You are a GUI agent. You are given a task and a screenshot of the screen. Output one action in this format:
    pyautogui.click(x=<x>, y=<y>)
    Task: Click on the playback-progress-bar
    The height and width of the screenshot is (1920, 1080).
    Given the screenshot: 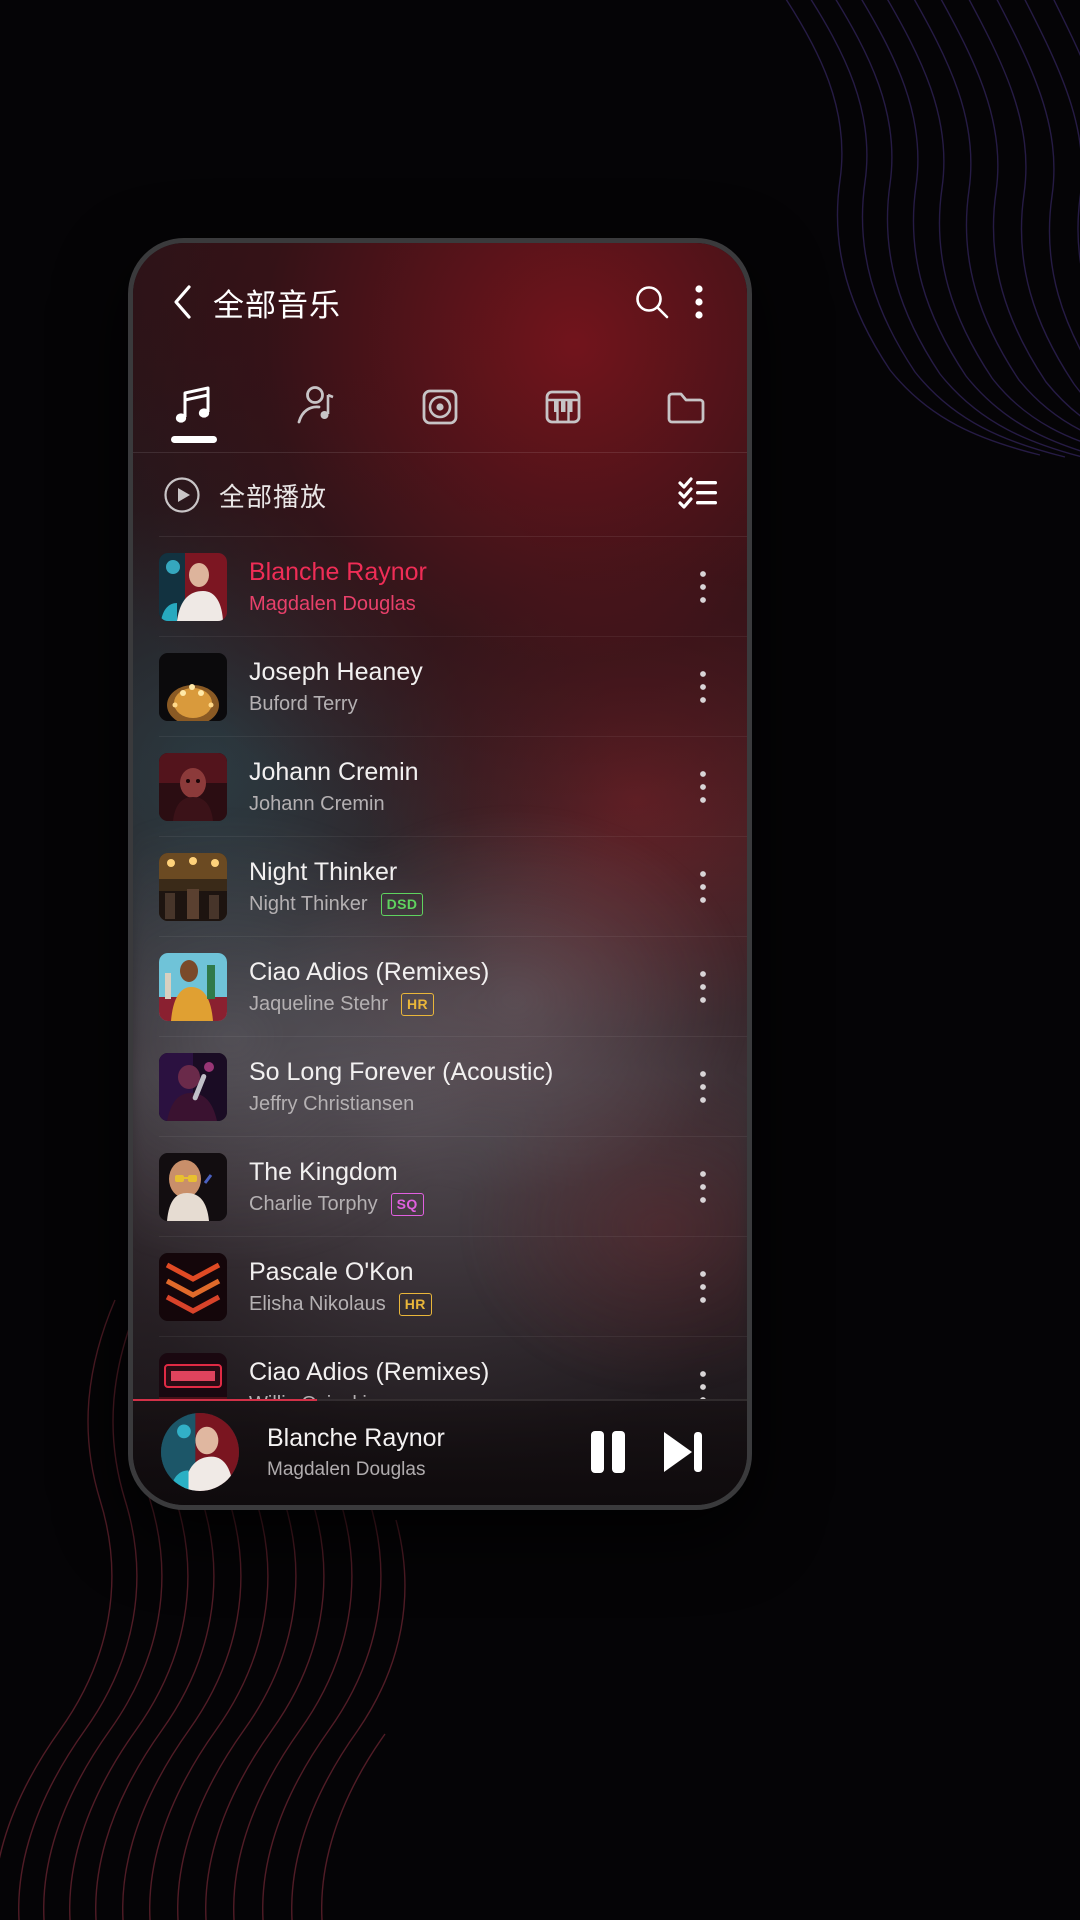 What is the action you would take?
    pyautogui.click(x=440, y=1400)
    